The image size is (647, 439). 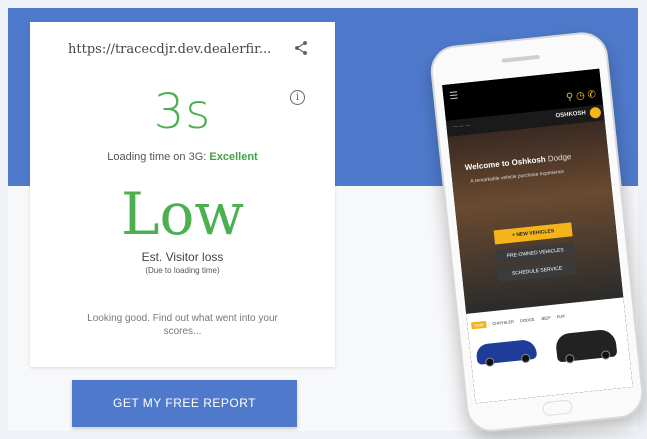 What do you see at coordinates (549, 350) in the screenshot?
I see `site-inventory-section: RAM CHRYSLER DODGE JEEP FIAT` at bounding box center [549, 350].